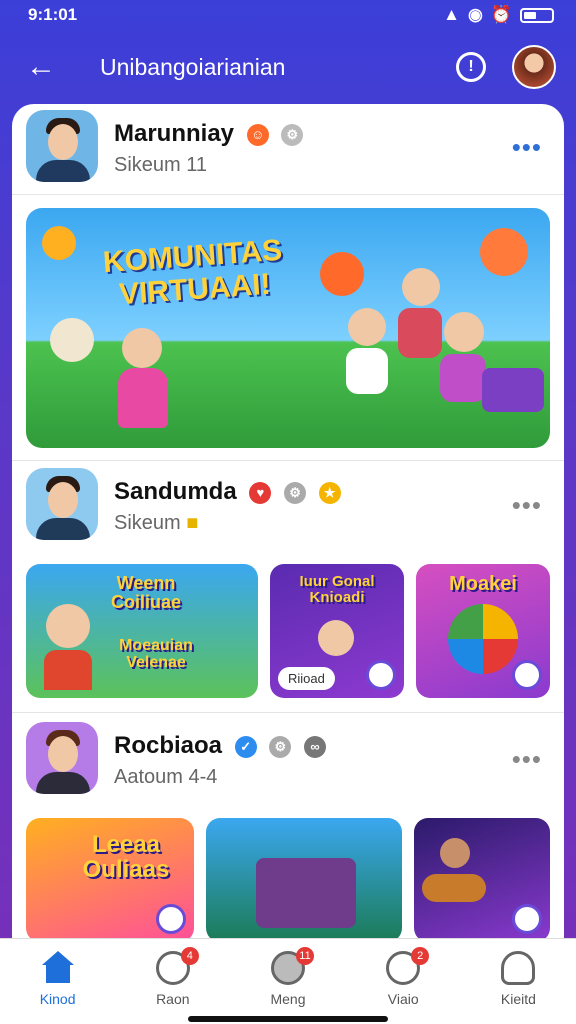 The width and height of the screenshot is (576, 1024). Describe the element at coordinates (315, 746) in the screenshot. I see `link-badge-icon: ∞` at that location.